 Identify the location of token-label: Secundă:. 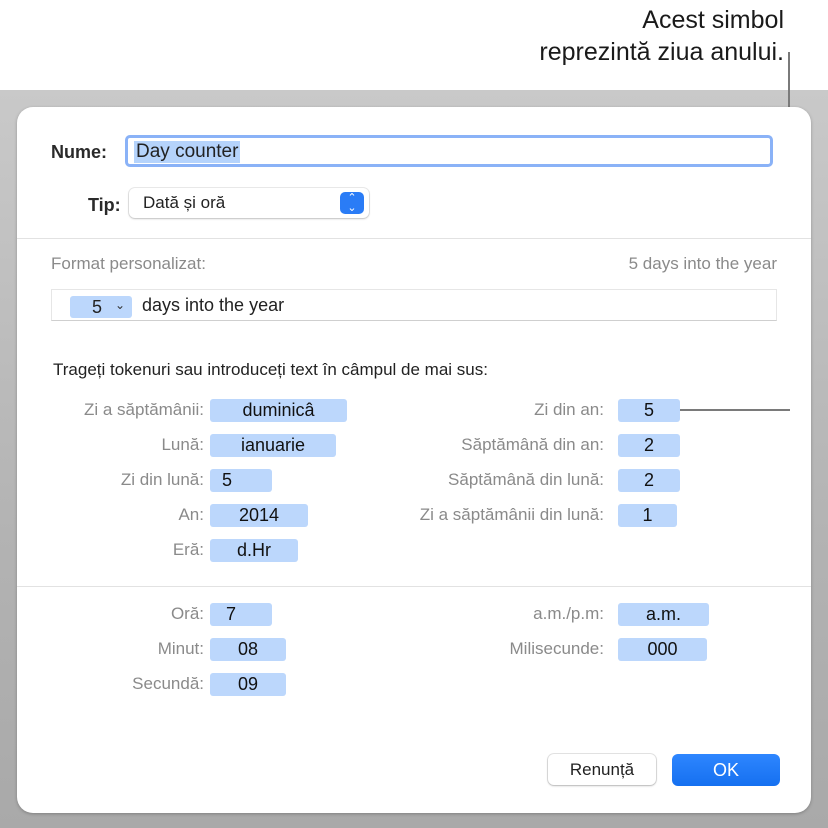
(168, 683).